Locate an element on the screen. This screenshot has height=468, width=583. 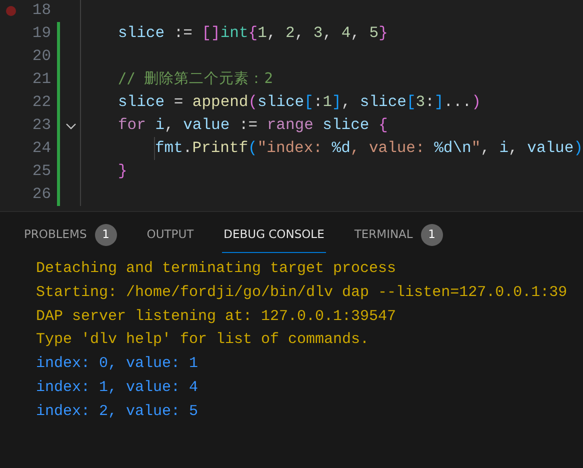
code-line: for i, value := range slice { is located at coordinates (253, 125).